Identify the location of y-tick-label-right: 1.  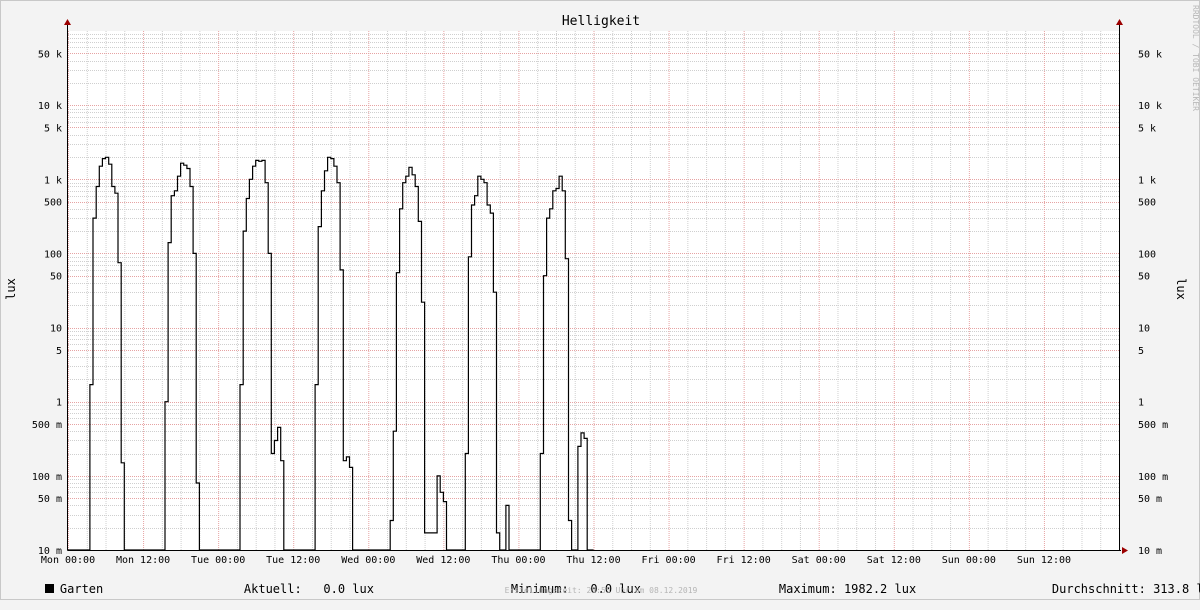
(1141, 403).